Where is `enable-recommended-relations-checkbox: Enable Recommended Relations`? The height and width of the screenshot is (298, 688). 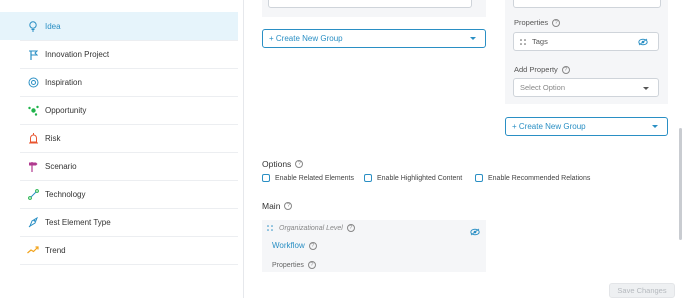
enable-recommended-relations-checkbox: Enable Recommended Relations is located at coordinates (532, 178).